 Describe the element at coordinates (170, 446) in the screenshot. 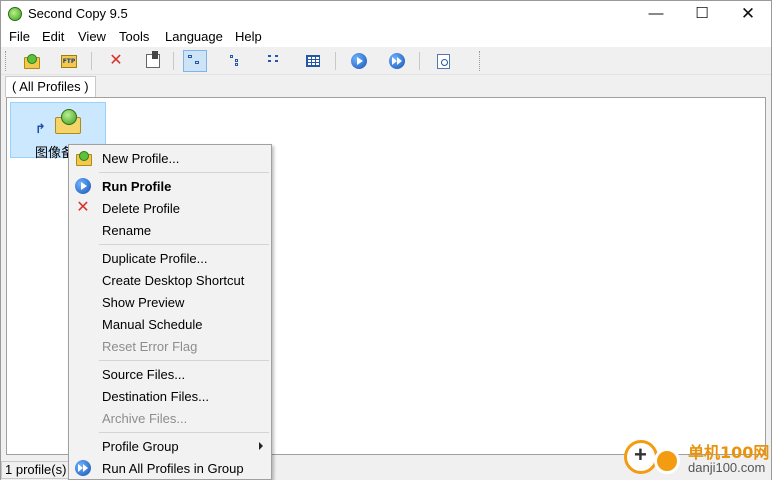

I see `menu-item-profile-group: Profile Group` at that location.